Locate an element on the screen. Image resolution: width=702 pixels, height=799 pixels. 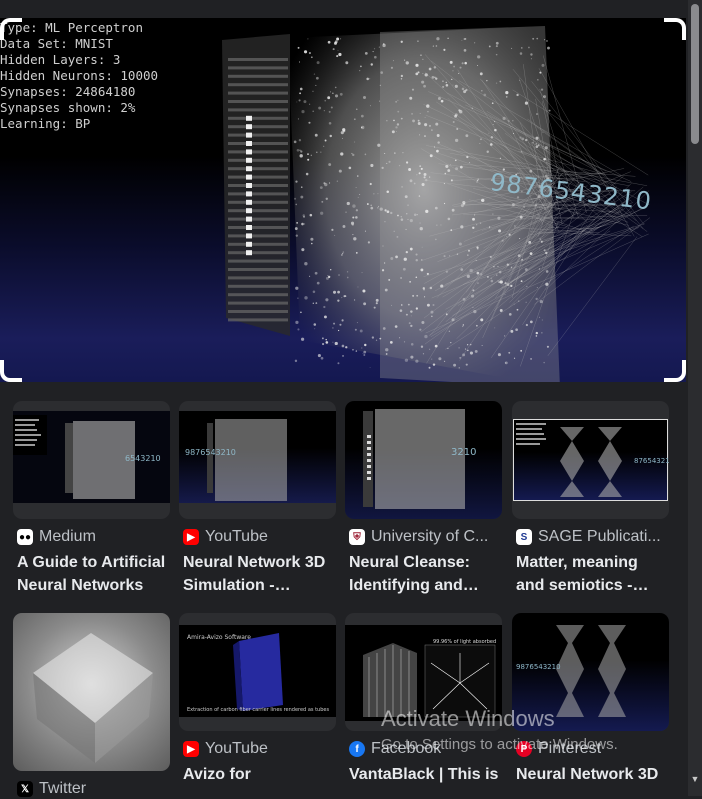
svg-text: 6543210 is located at coordinates (143, 458).